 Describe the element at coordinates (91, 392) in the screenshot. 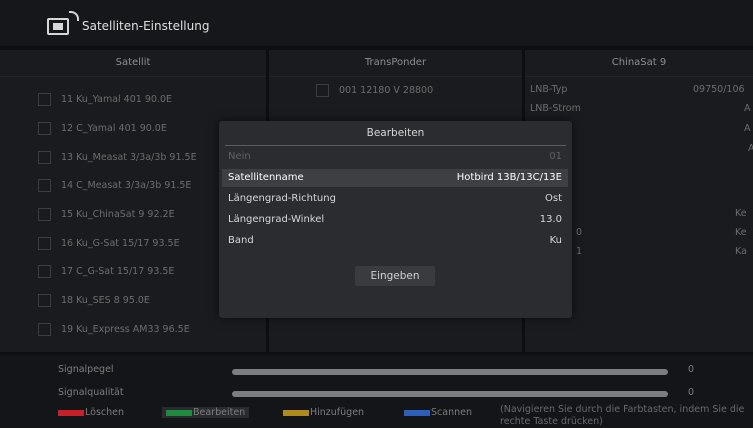

I see `signal-quality-label: Signalqualität` at that location.